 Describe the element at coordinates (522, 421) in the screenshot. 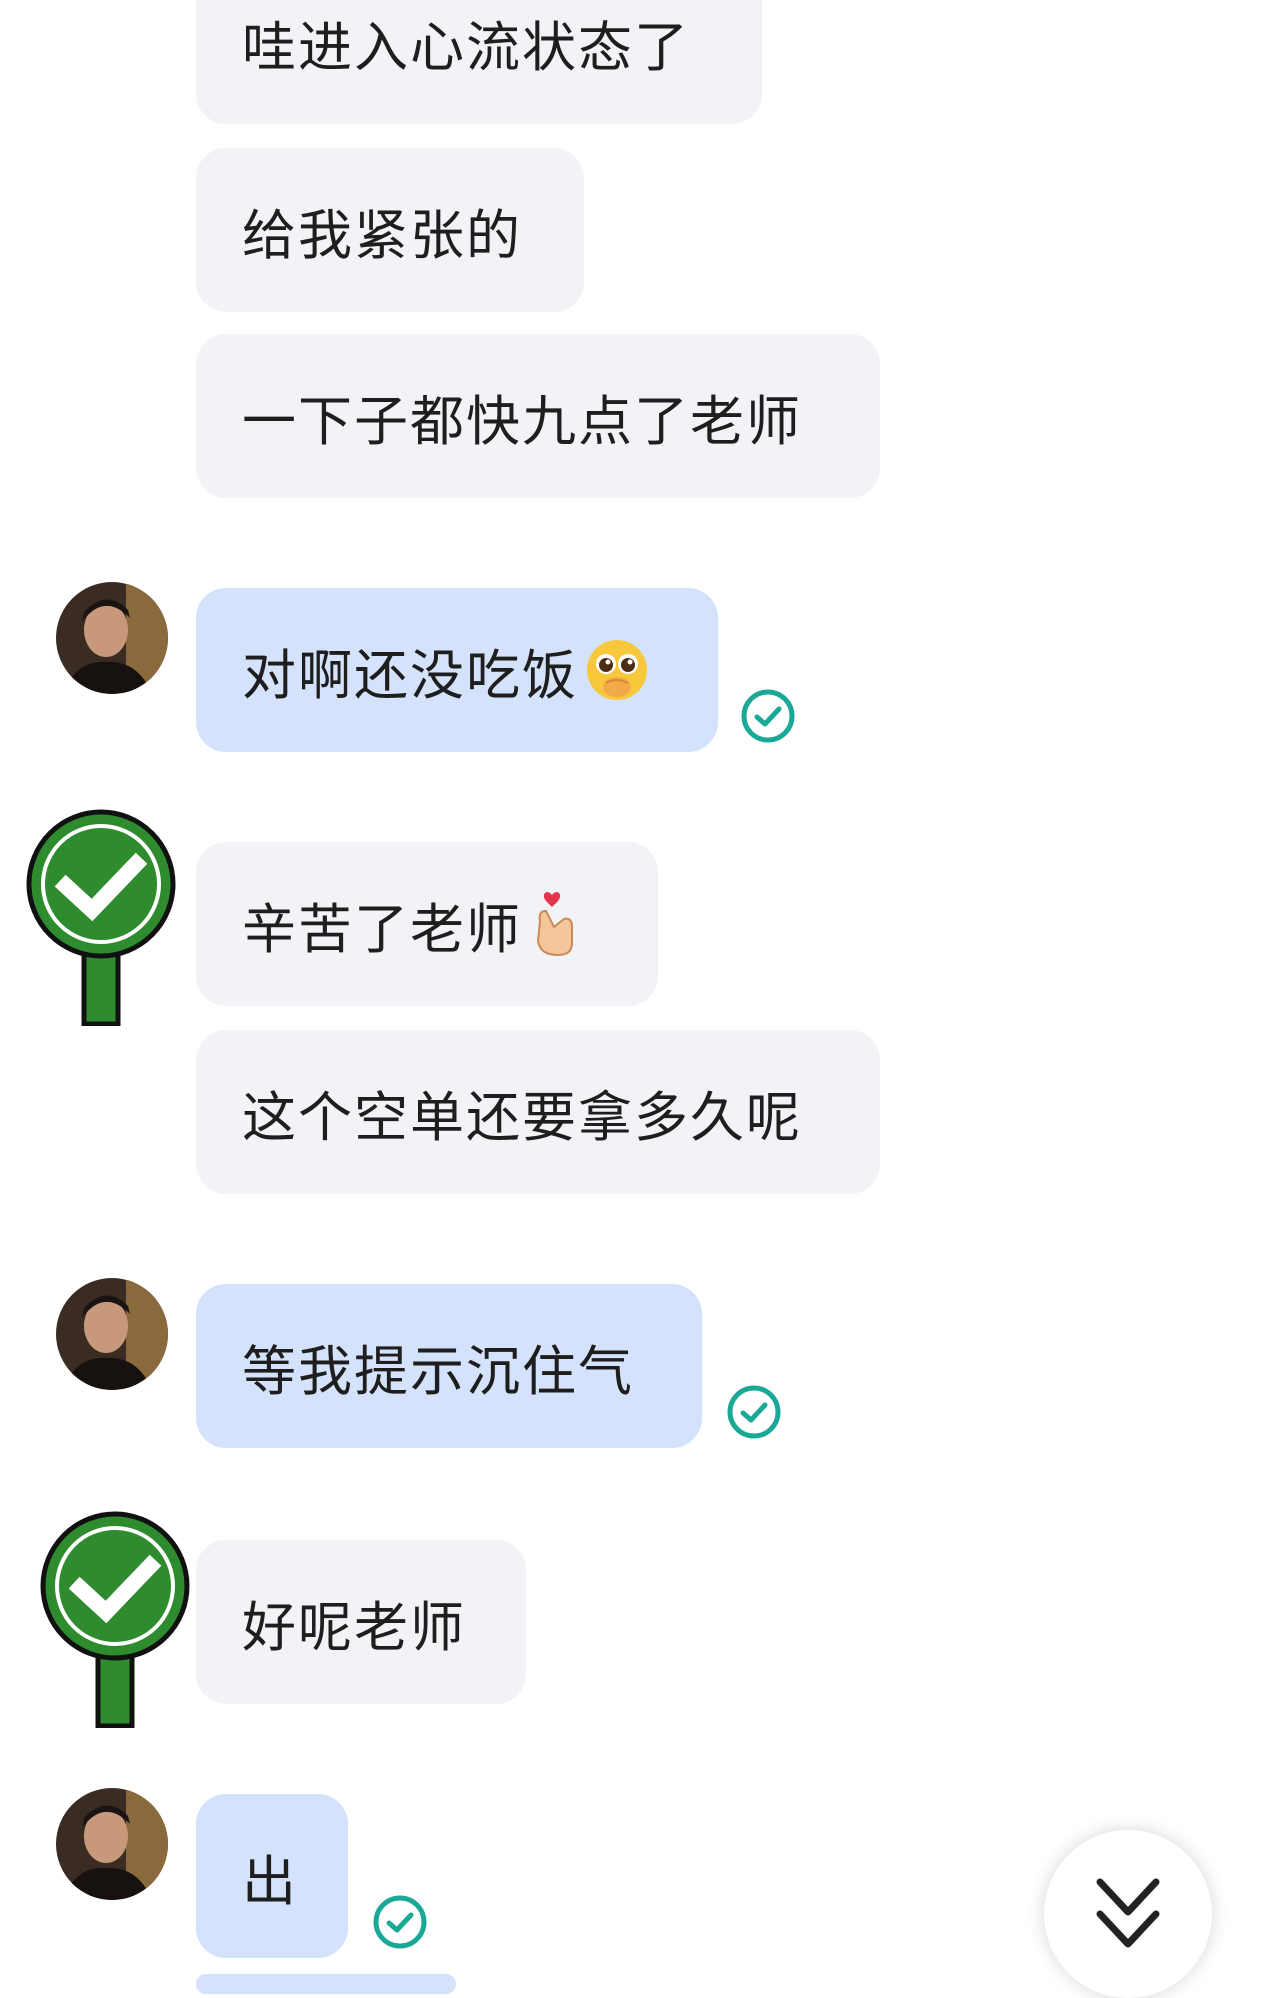

I see `message-text: 一下子都快九点了老师` at that location.